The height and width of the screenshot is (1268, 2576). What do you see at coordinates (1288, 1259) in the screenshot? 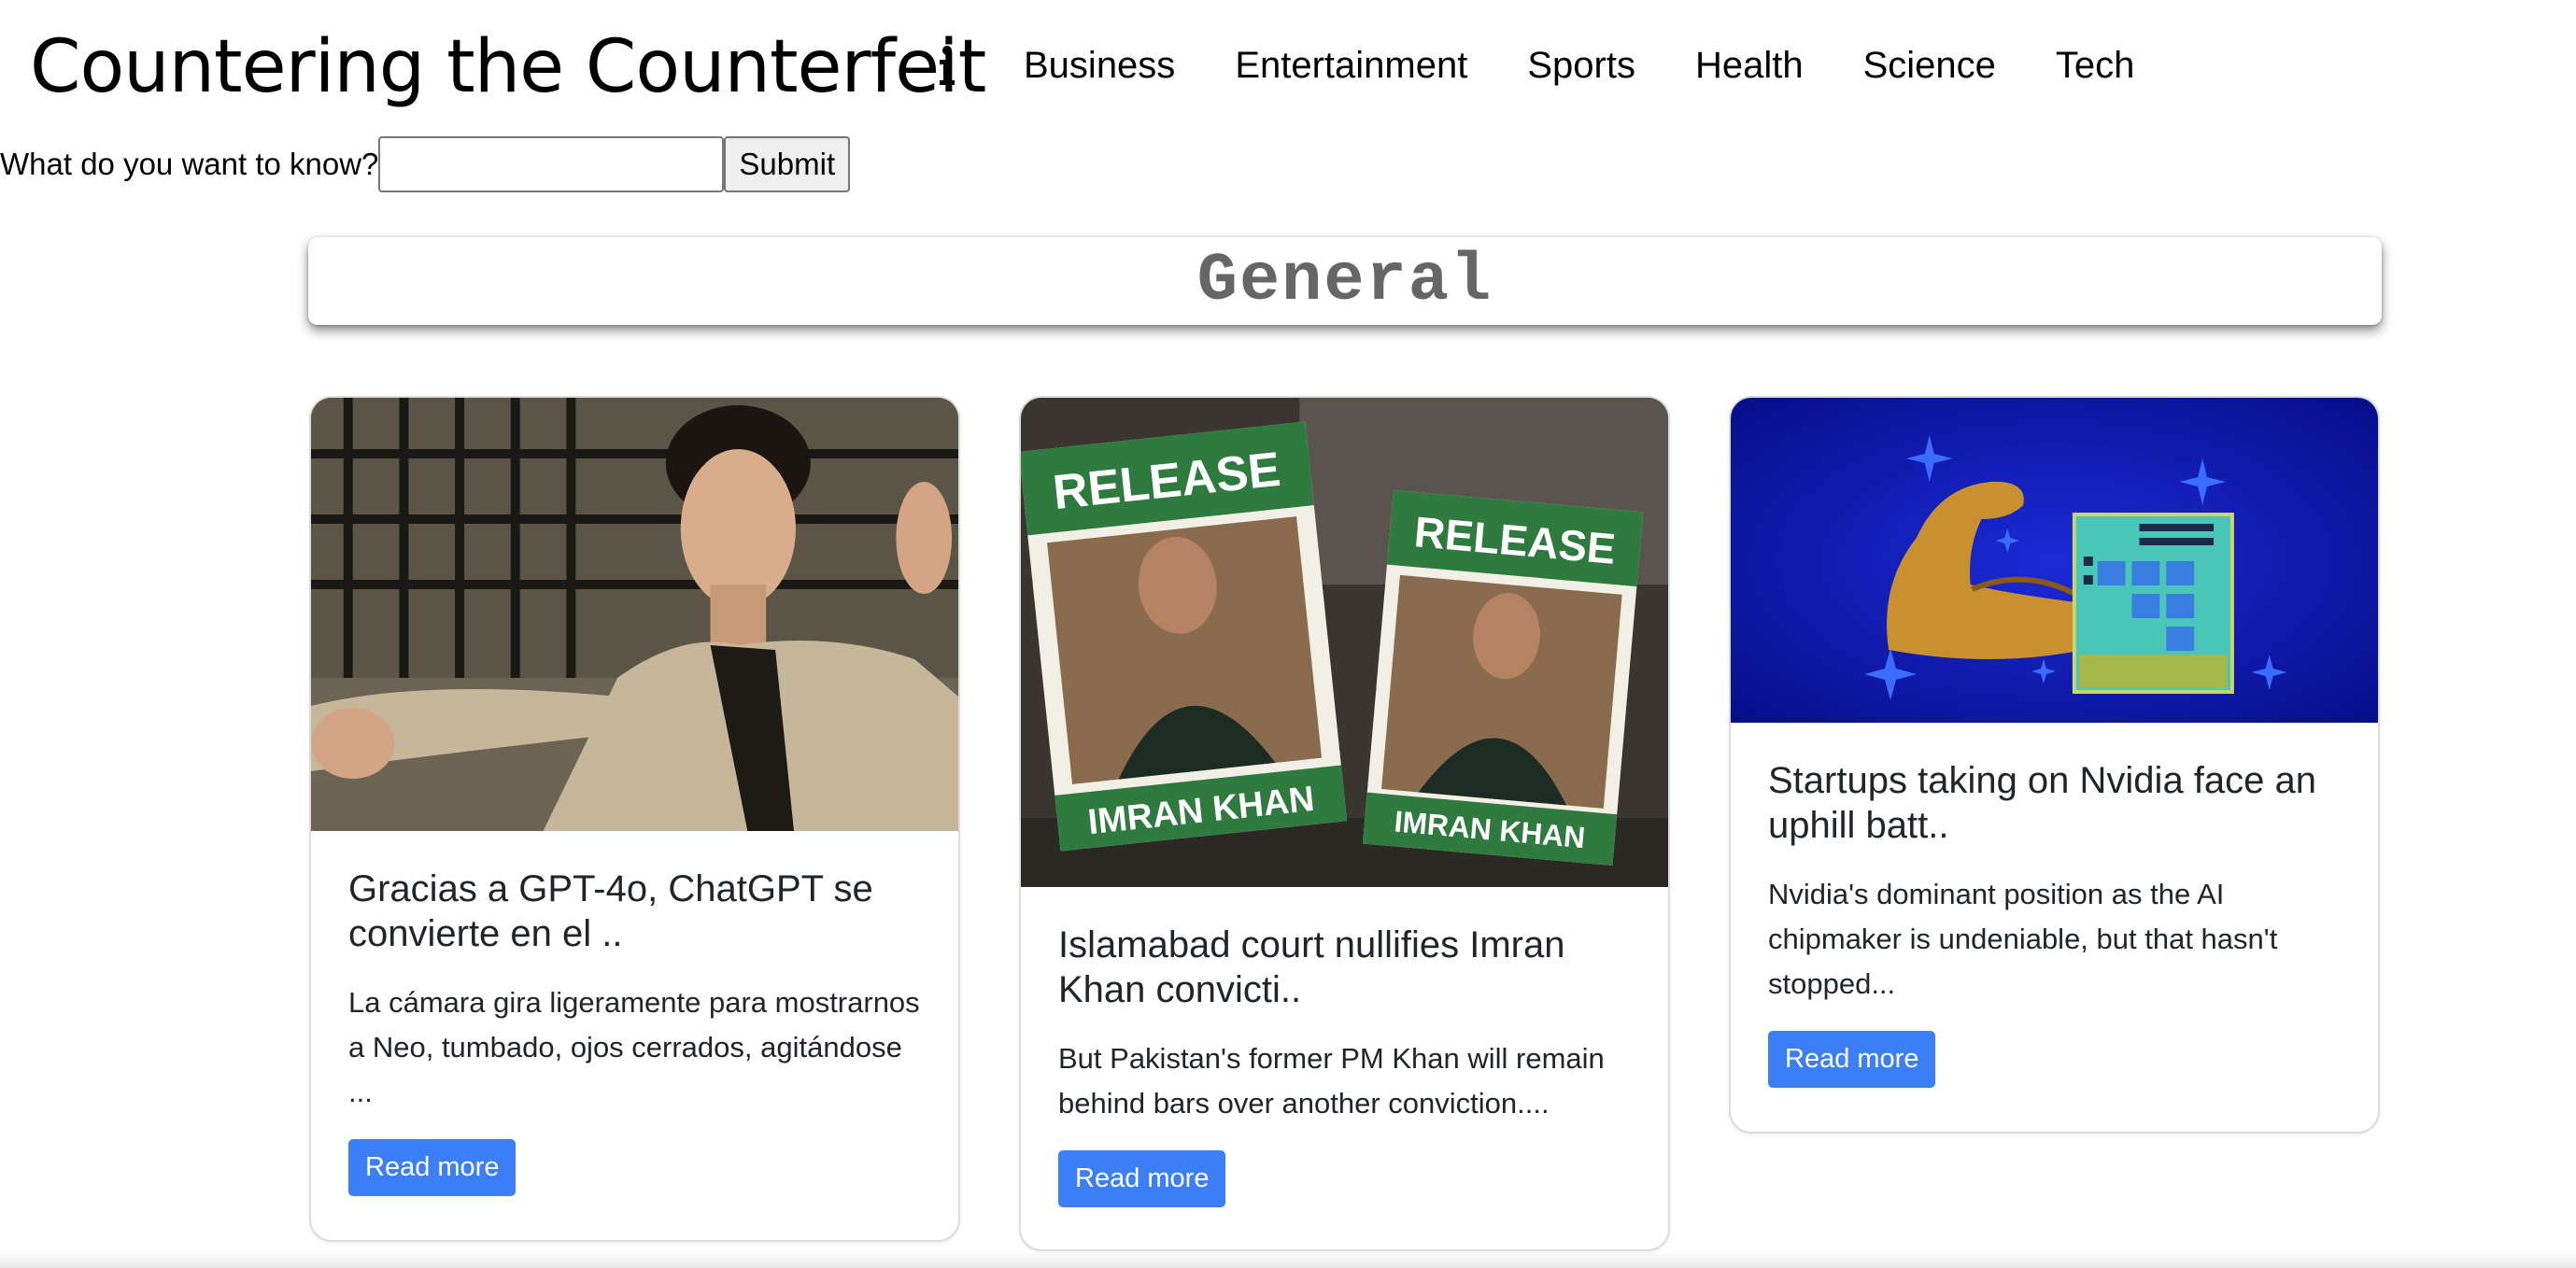
I see `bottom-shadow` at bounding box center [1288, 1259].